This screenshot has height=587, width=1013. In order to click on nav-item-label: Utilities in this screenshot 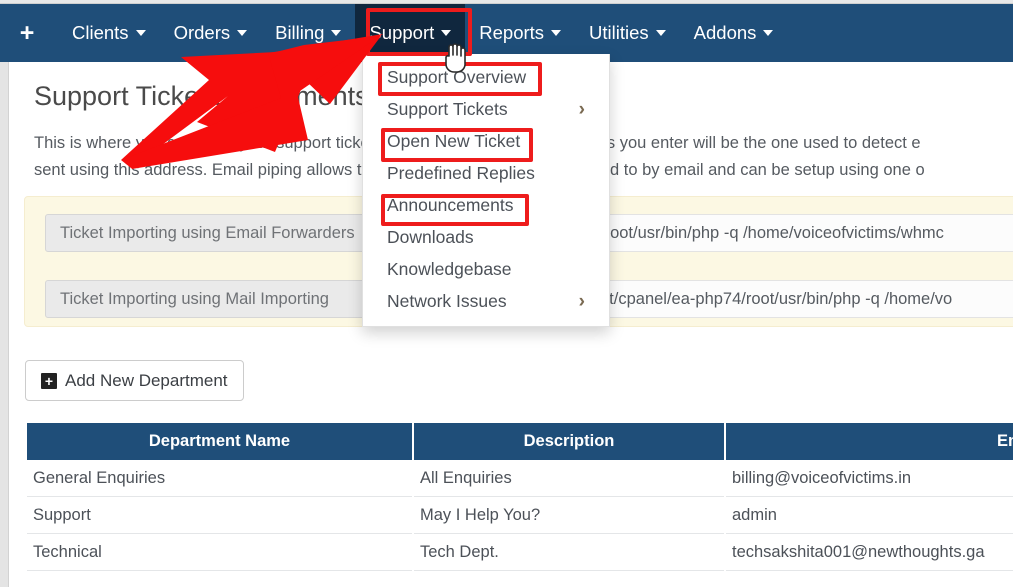, I will do `click(619, 32)`.